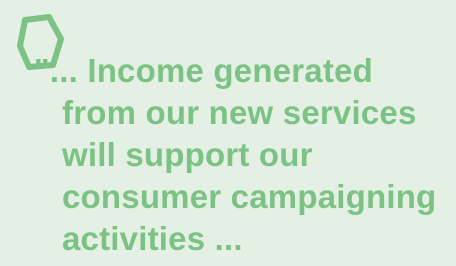 The image size is (456, 266). Describe the element at coordinates (187, 154) in the screenshot. I see `quote-line-3: will support our` at that location.